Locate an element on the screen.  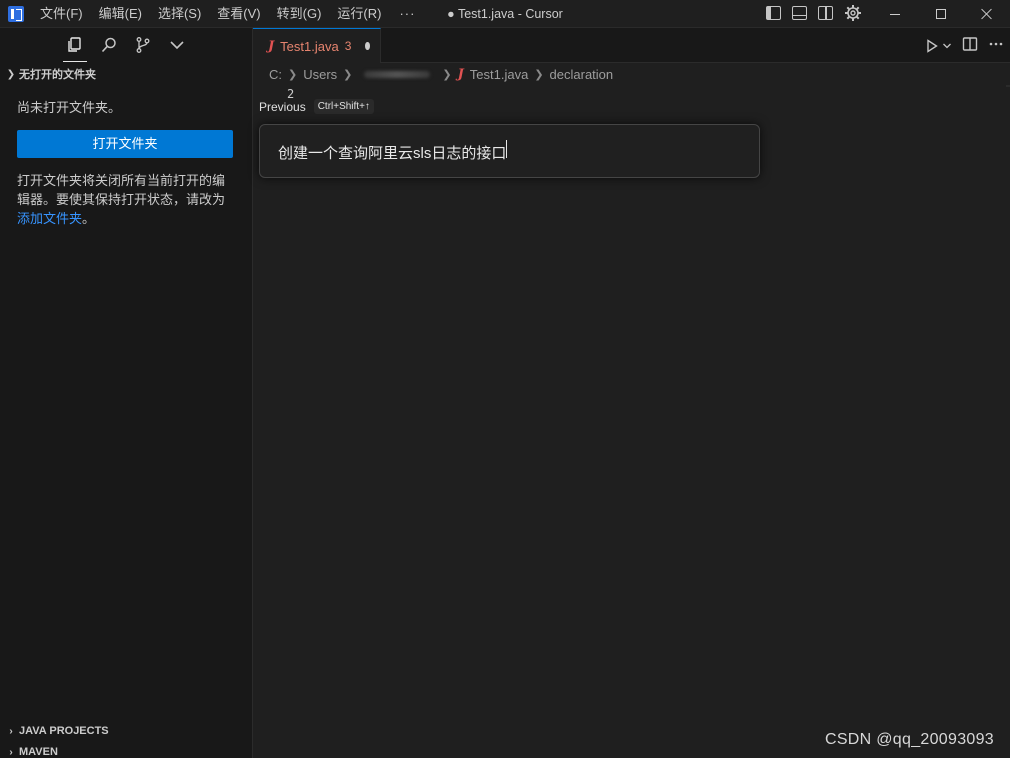
gear-icon is located at coordinates (853, 13).